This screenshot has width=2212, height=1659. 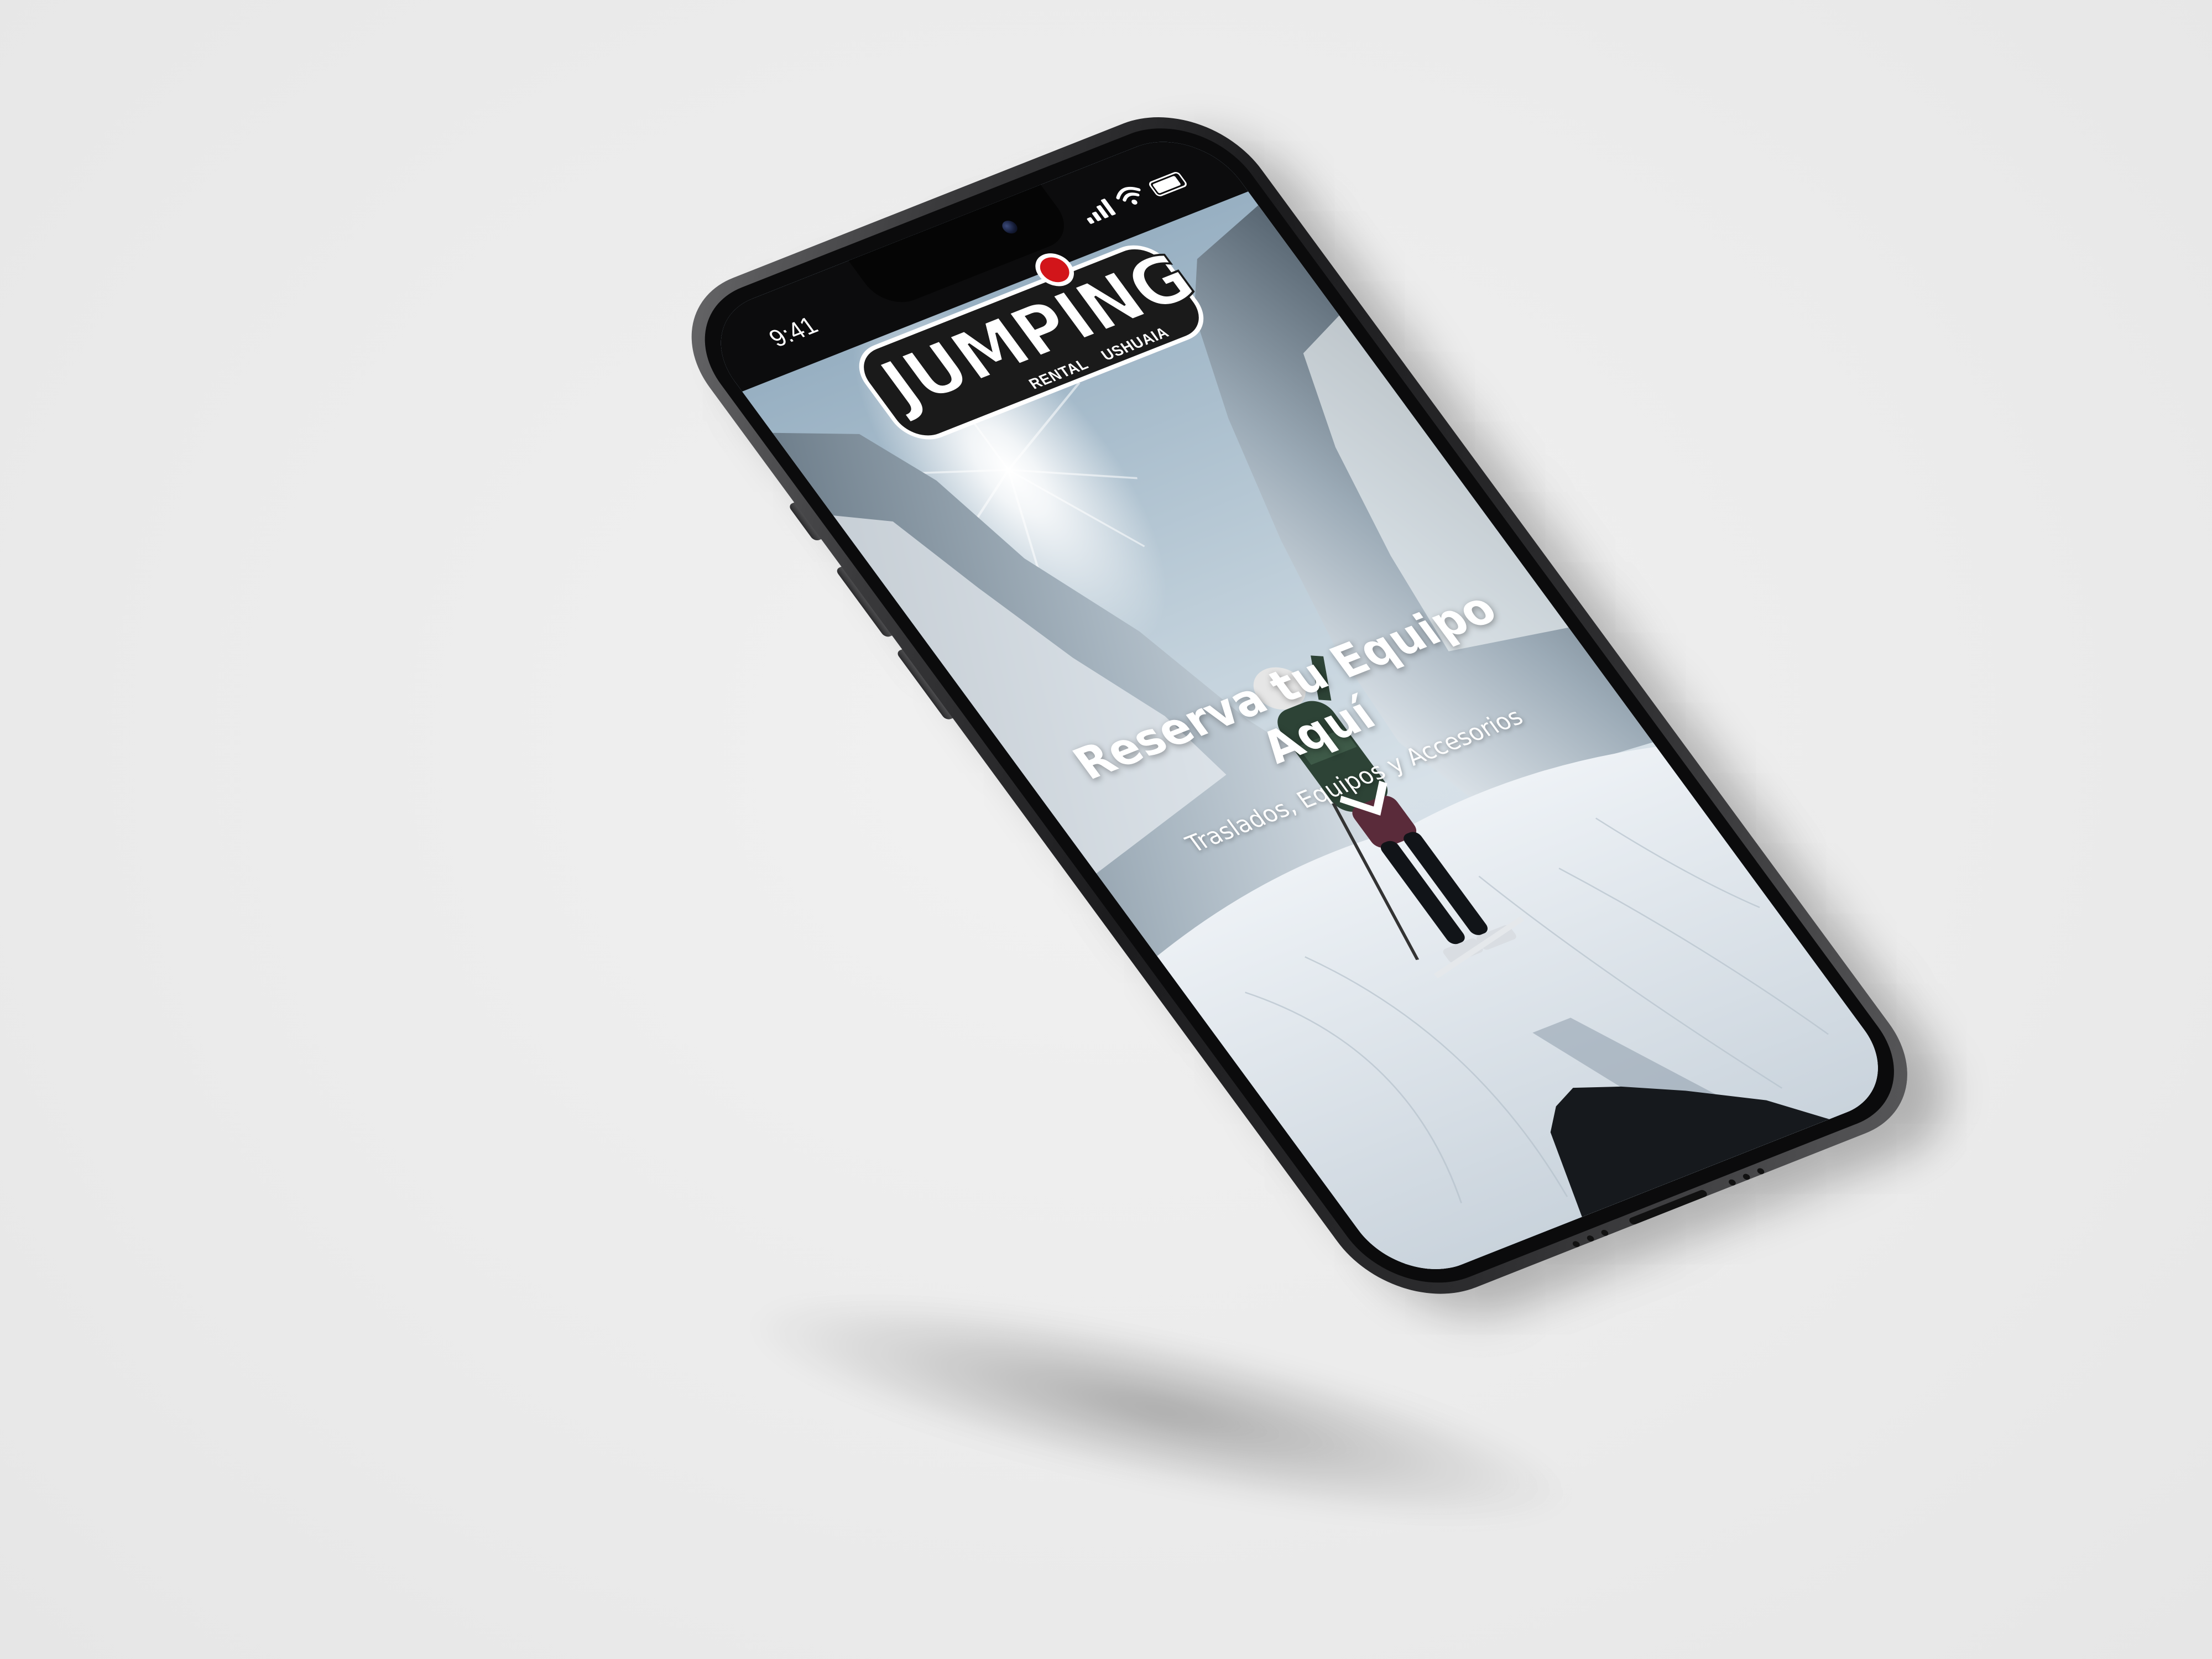 What do you see at coordinates (1129, 196) in the screenshot?
I see `wifi-icon` at bounding box center [1129, 196].